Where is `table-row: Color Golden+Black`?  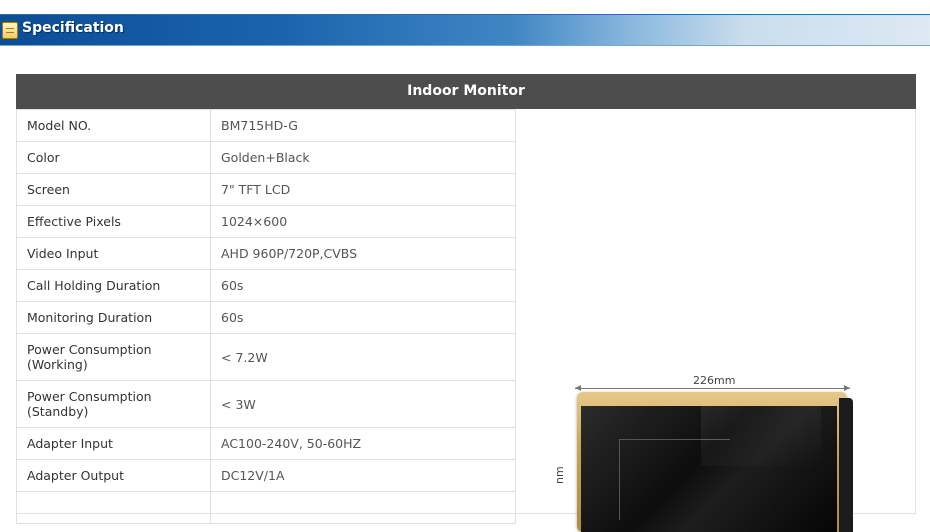 table-row: Color Golden+Black is located at coordinates (266, 157).